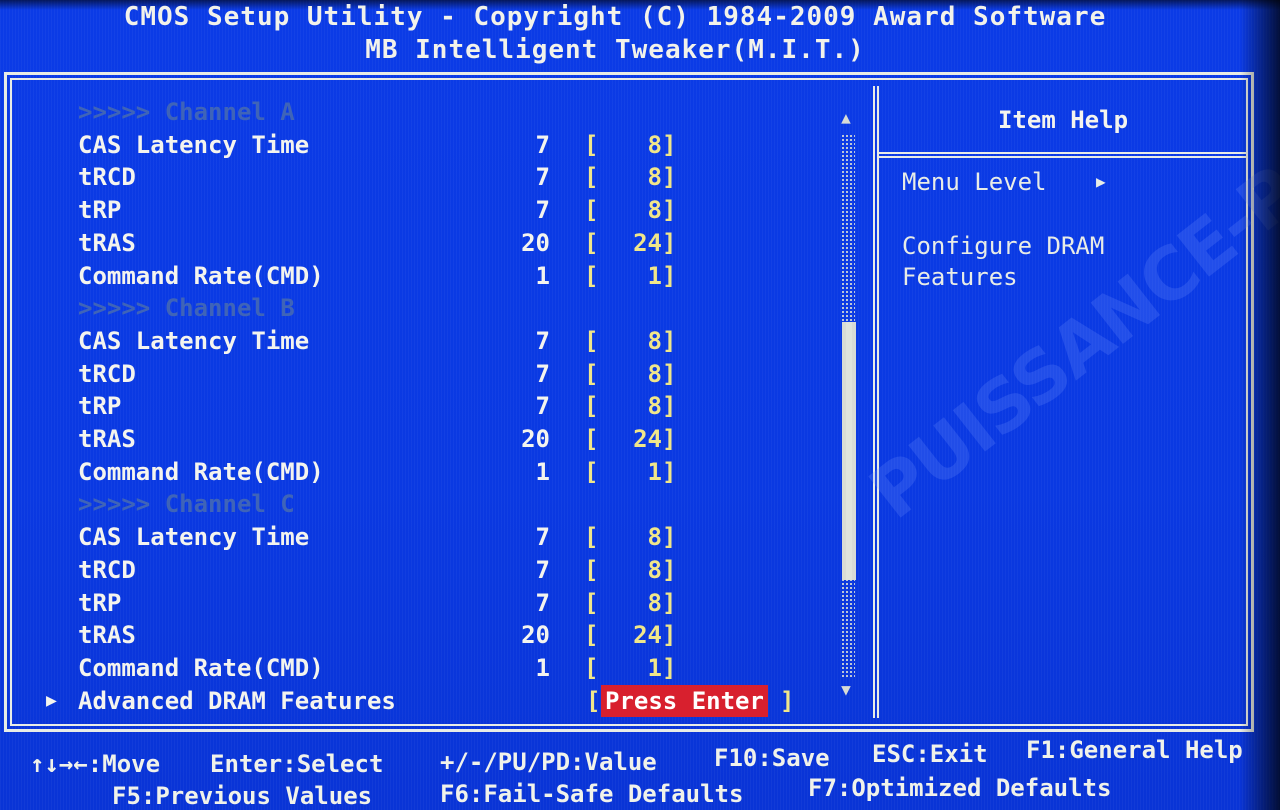  Describe the element at coordinates (684, 700) in the screenshot. I see `press-enter-button: Press Enter` at that location.